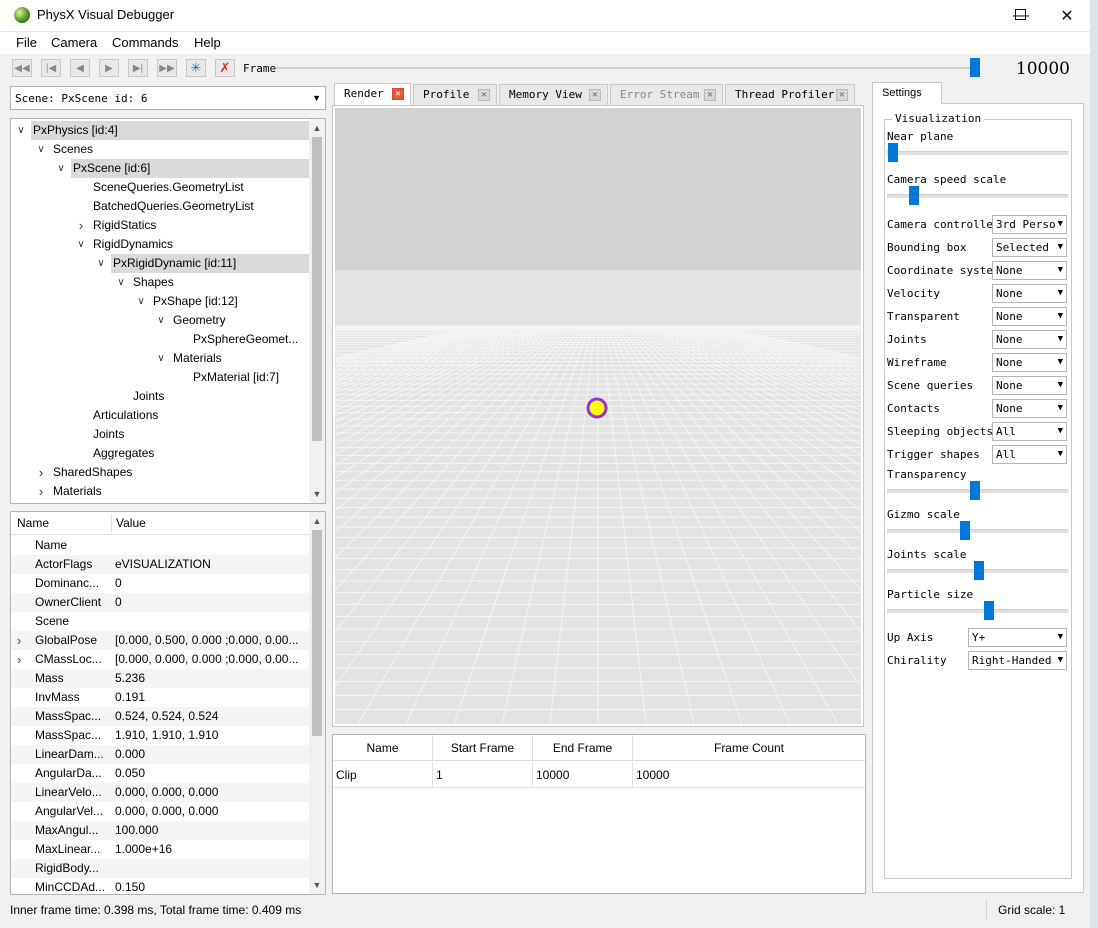 Image resolution: width=1098 pixels, height=928 pixels. Describe the element at coordinates (160, 621) in the screenshot. I see `property-row: Scene` at that location.